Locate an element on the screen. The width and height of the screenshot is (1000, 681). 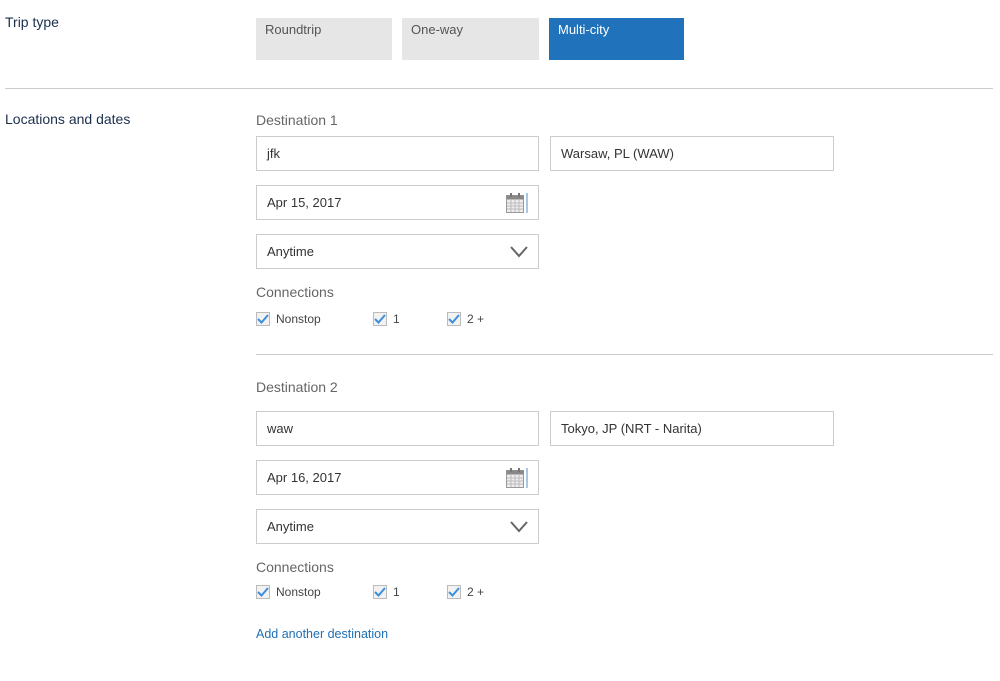
destination-1-title: Destination 1 is located at coordinates (297, 120).